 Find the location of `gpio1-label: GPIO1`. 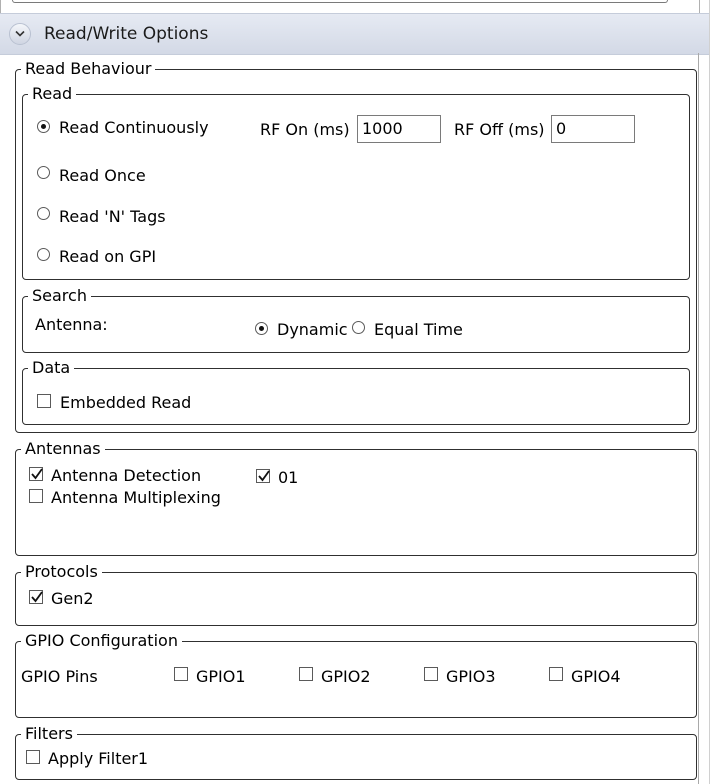

gpio1-label: GPIO1 is located at coordinates (221, 677).